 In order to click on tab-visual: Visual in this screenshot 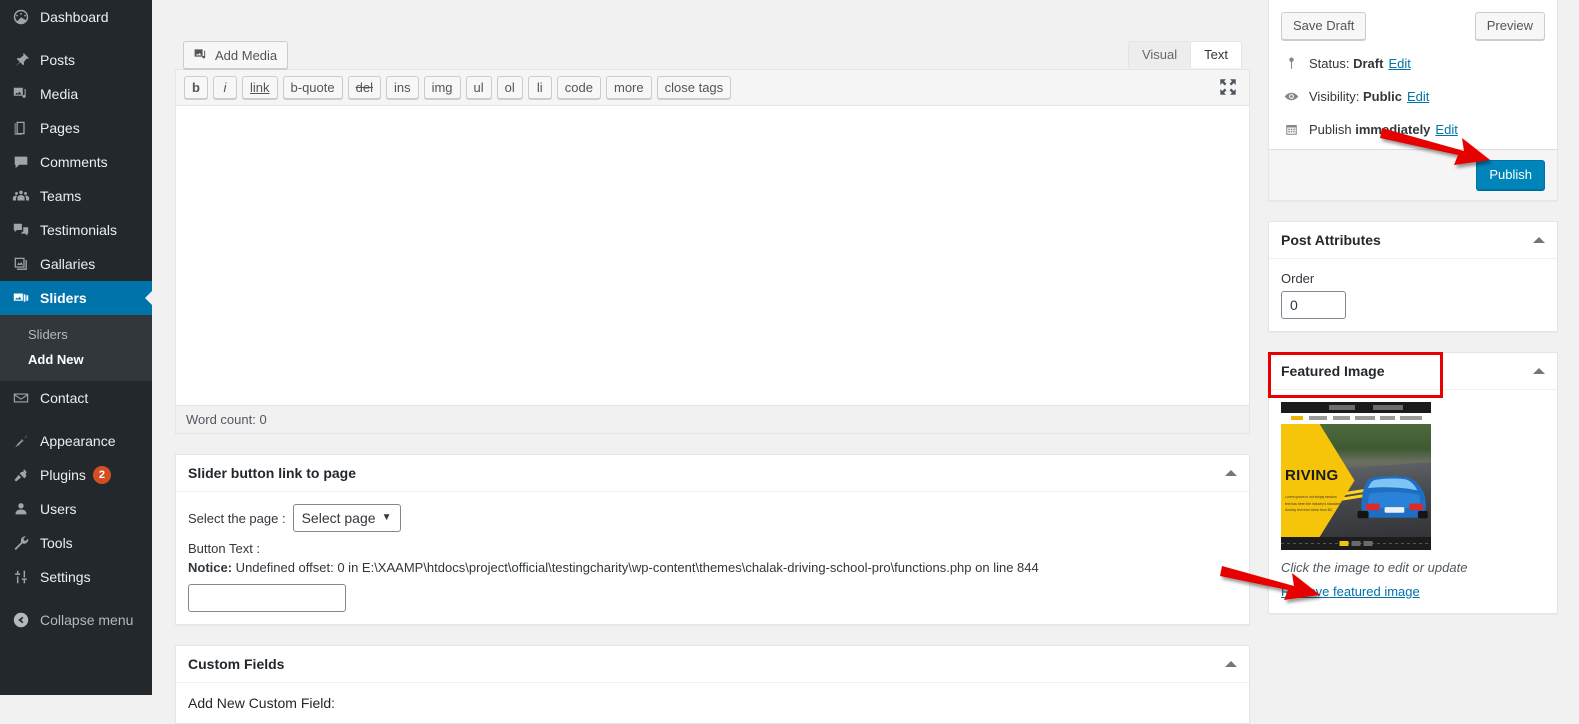, I will do `click(1159, 54)`.